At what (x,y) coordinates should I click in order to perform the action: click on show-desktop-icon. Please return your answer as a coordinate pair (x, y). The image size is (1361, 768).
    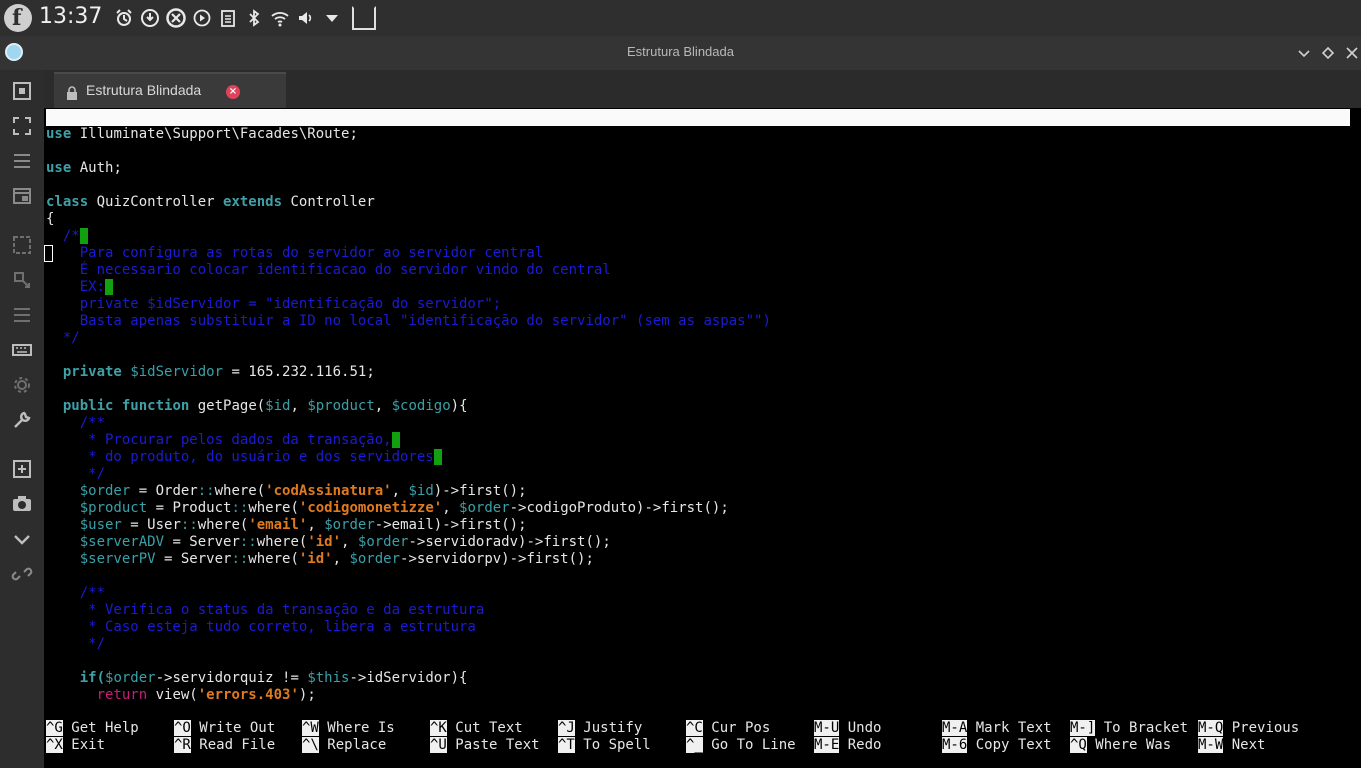
    Looking at the image, I should click on (364, 18).